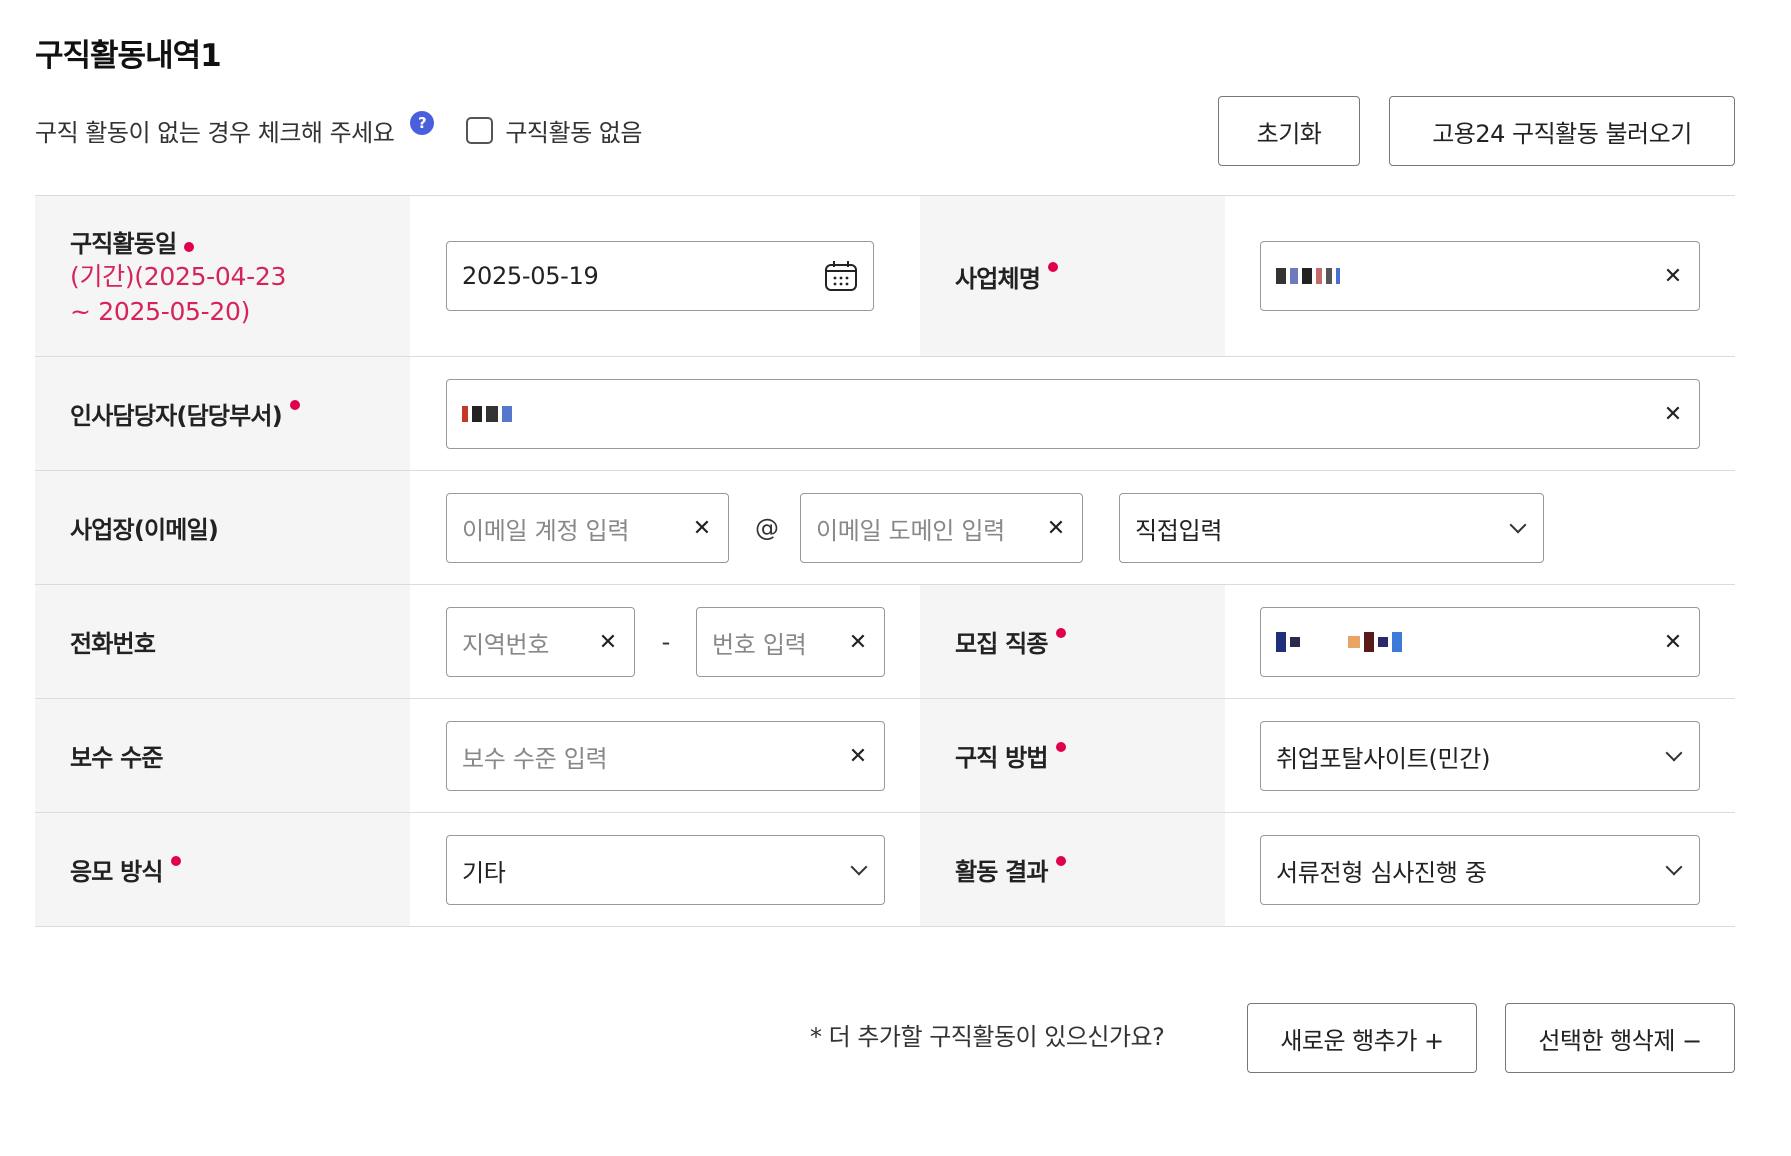  I want to click on delete-row-button: 선택한 행삭제 −, so click(1620, 1038).